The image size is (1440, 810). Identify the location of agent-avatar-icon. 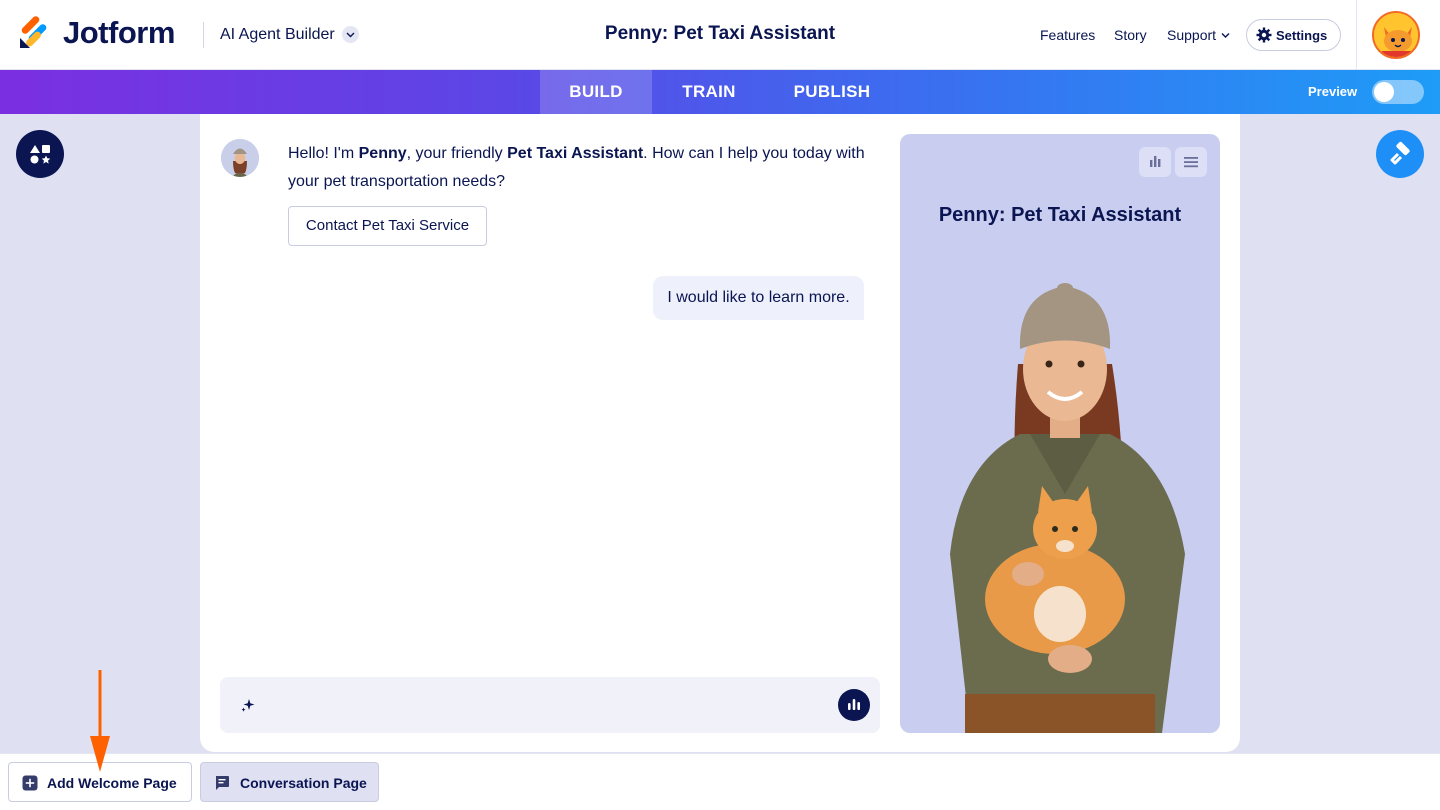
(240, 158).